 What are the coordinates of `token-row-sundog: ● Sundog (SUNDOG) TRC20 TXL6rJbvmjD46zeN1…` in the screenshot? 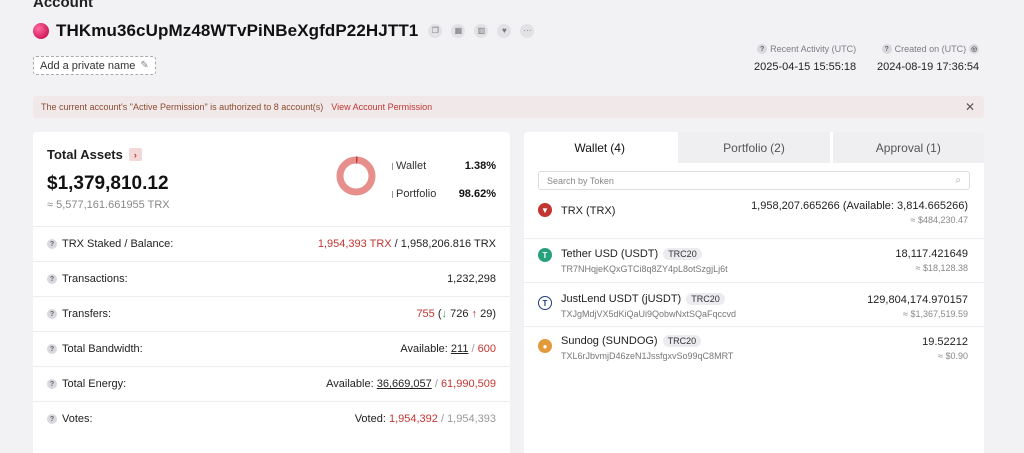 It's located at (754, 349).